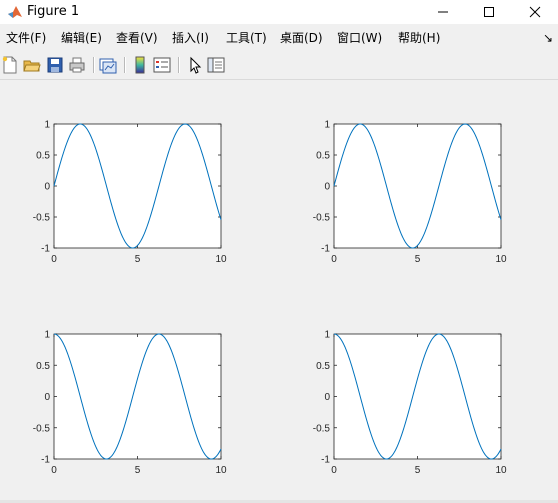 This screenshot has height=503, width=558. I want to click on new-figure-icon, so click(10, 65).